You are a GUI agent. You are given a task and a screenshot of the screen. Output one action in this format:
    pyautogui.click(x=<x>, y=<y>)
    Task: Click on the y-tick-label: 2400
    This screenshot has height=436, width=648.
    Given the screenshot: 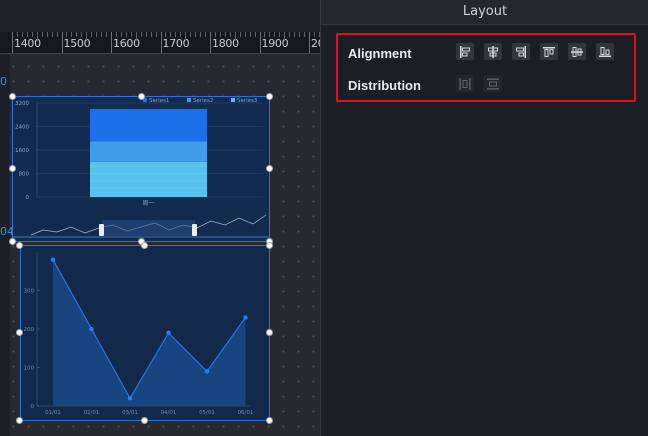 What is the action you would take?
    pyautogui.click(x=22, y=128)
    